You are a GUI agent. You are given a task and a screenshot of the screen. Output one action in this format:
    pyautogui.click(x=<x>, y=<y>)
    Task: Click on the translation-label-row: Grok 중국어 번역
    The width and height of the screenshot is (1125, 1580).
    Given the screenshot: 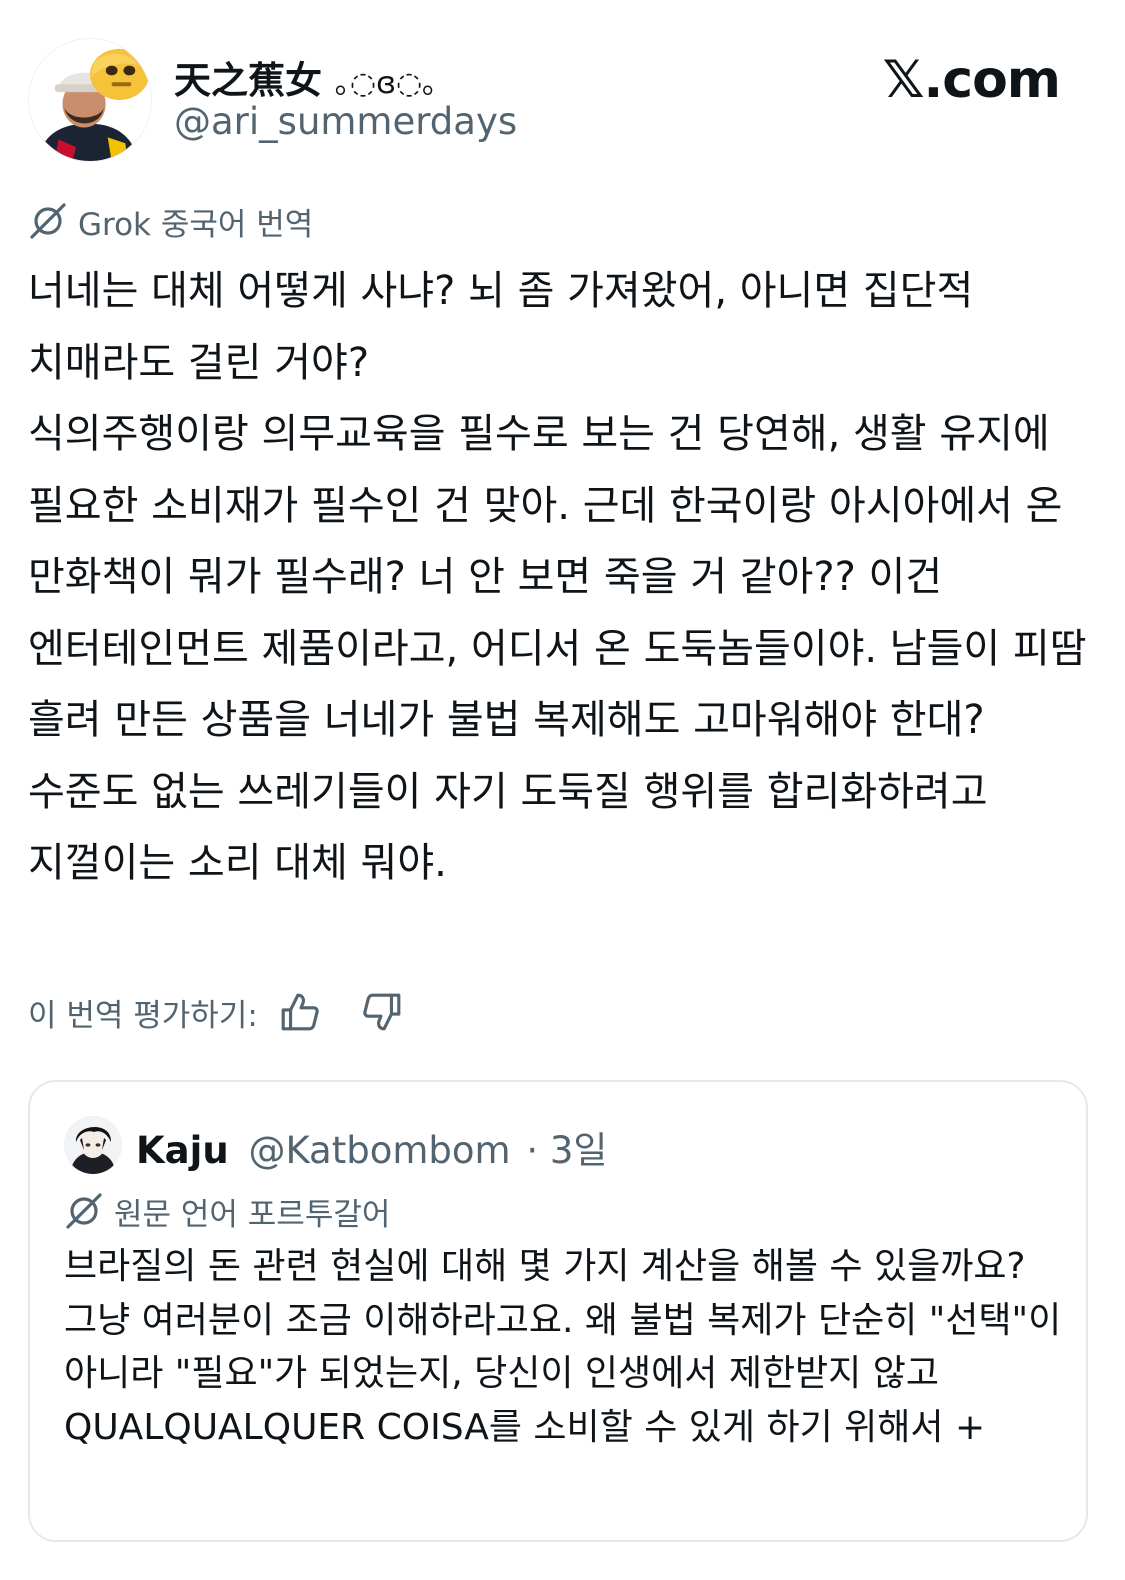 What is the action you would take?
    pyautogui.click(x=171, y=221)
    